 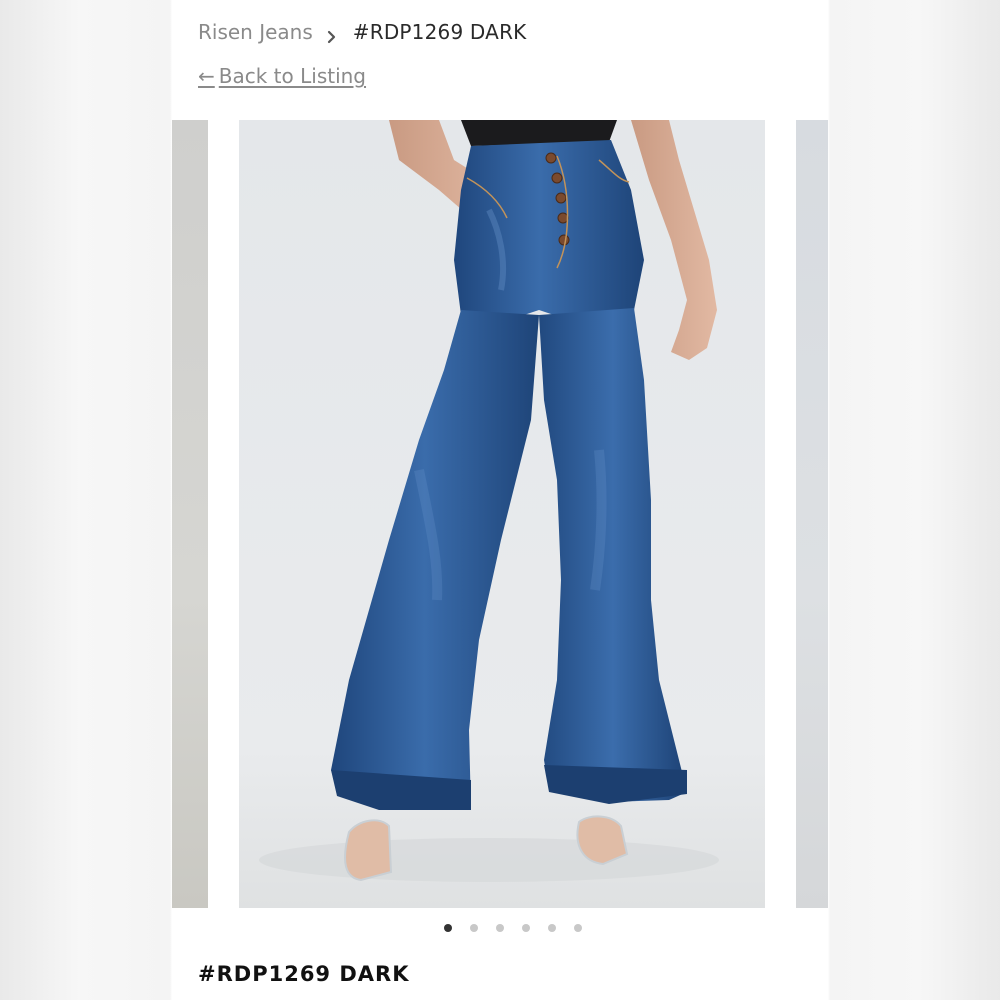 I want to click on back-to-listing-link: ← Back to Listing, so click(x=282, y=76).